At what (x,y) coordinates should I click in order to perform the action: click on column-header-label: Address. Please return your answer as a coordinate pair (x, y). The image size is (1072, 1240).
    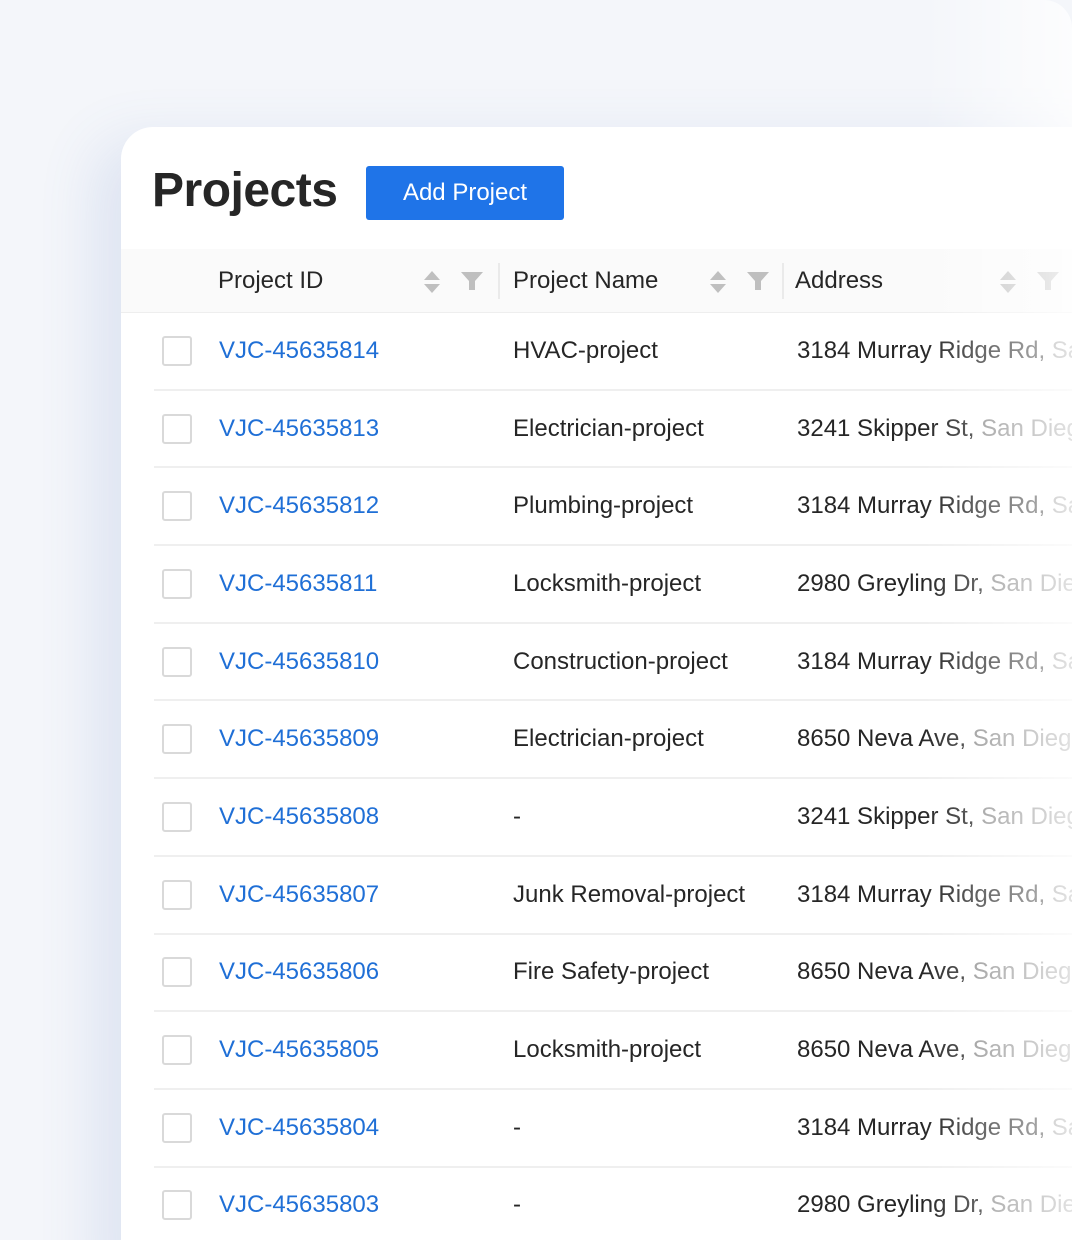
    Looking at the image, I should click on (839, 280).